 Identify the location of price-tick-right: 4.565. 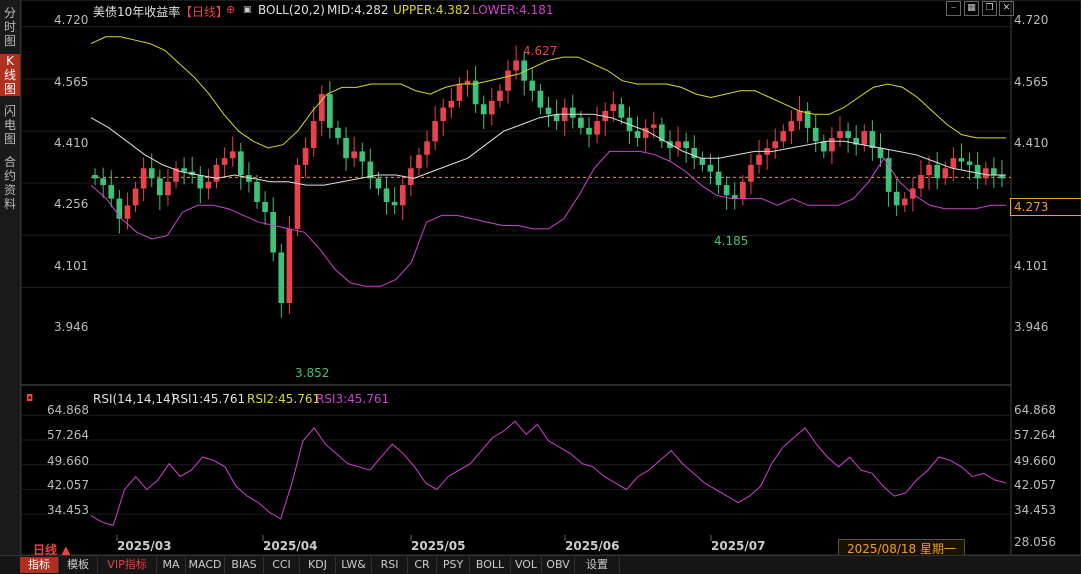
(1031, 82).